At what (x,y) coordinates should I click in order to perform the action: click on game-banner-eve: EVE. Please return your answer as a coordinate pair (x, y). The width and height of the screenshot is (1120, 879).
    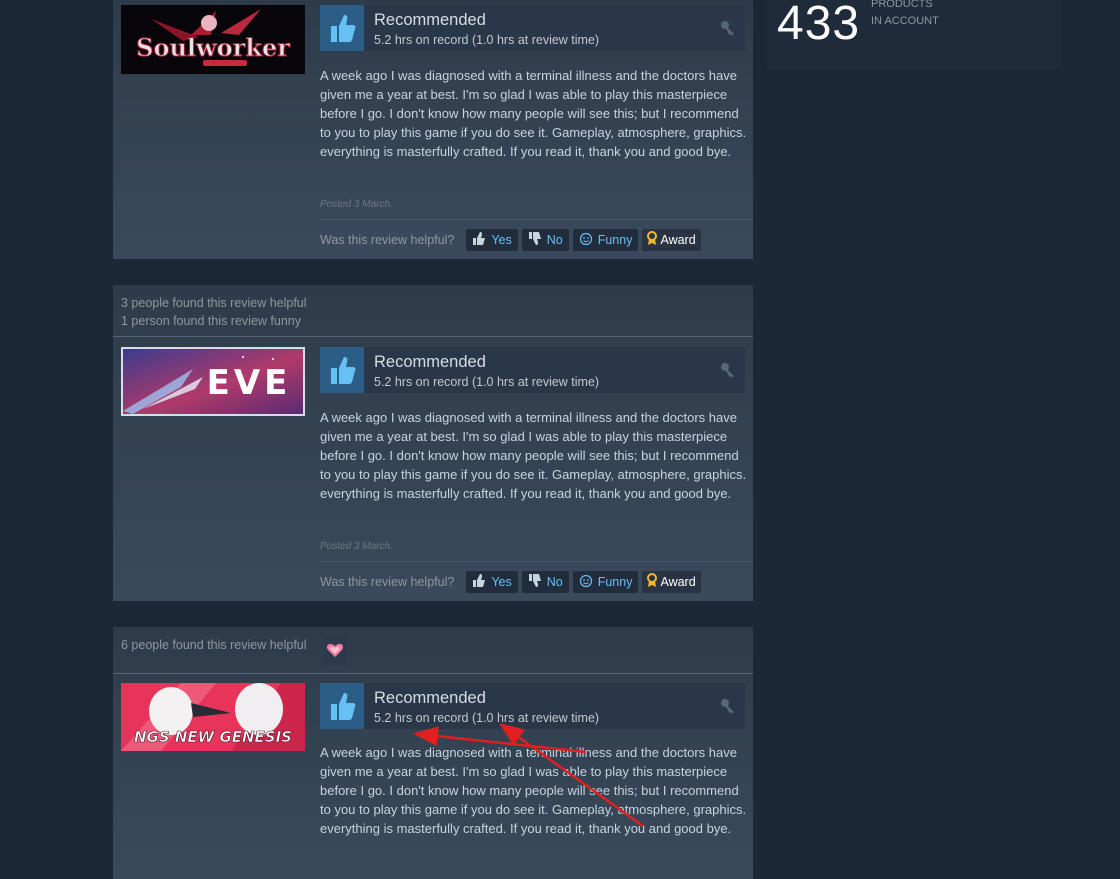
    Looking at the image, I should click on (213, 381).